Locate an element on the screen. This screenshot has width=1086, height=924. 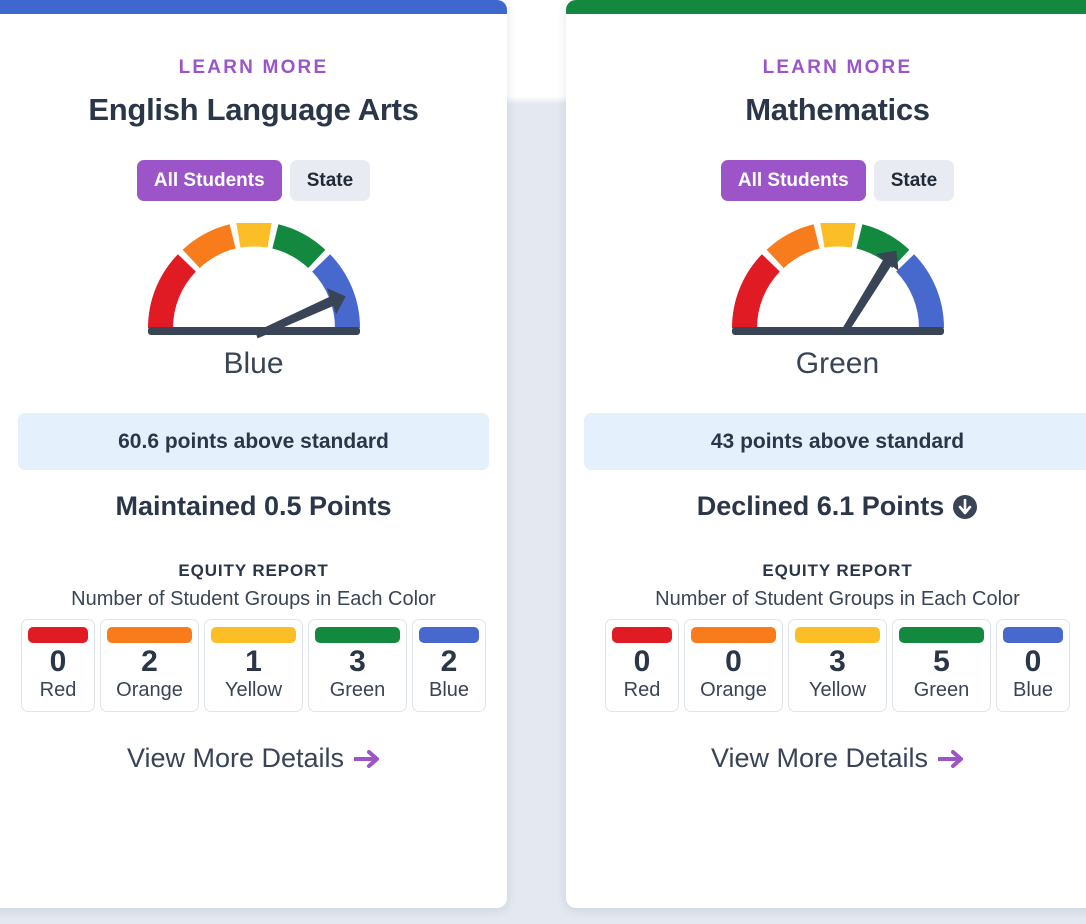
equity-count: 5 is located at coordinates (941, 661).